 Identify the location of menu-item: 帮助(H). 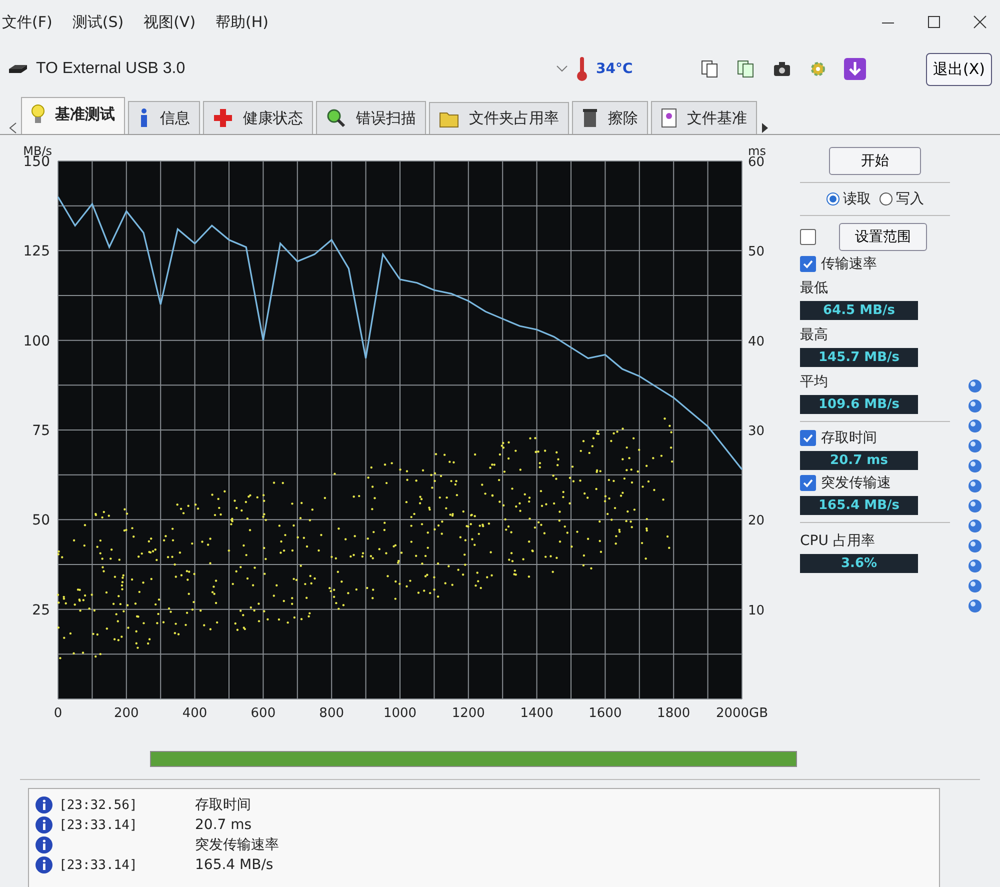
(242, 22).